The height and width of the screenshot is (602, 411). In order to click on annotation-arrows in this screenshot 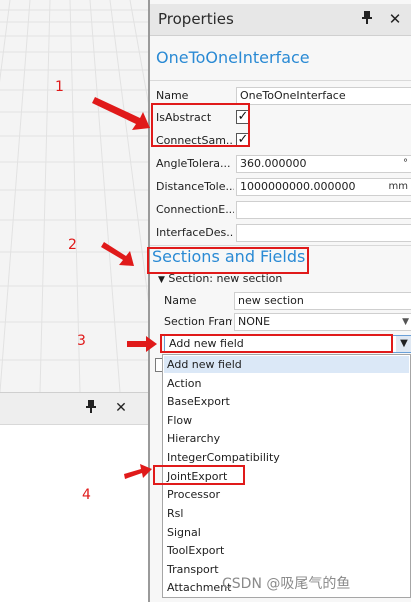, I will do `click(124, 288)`.